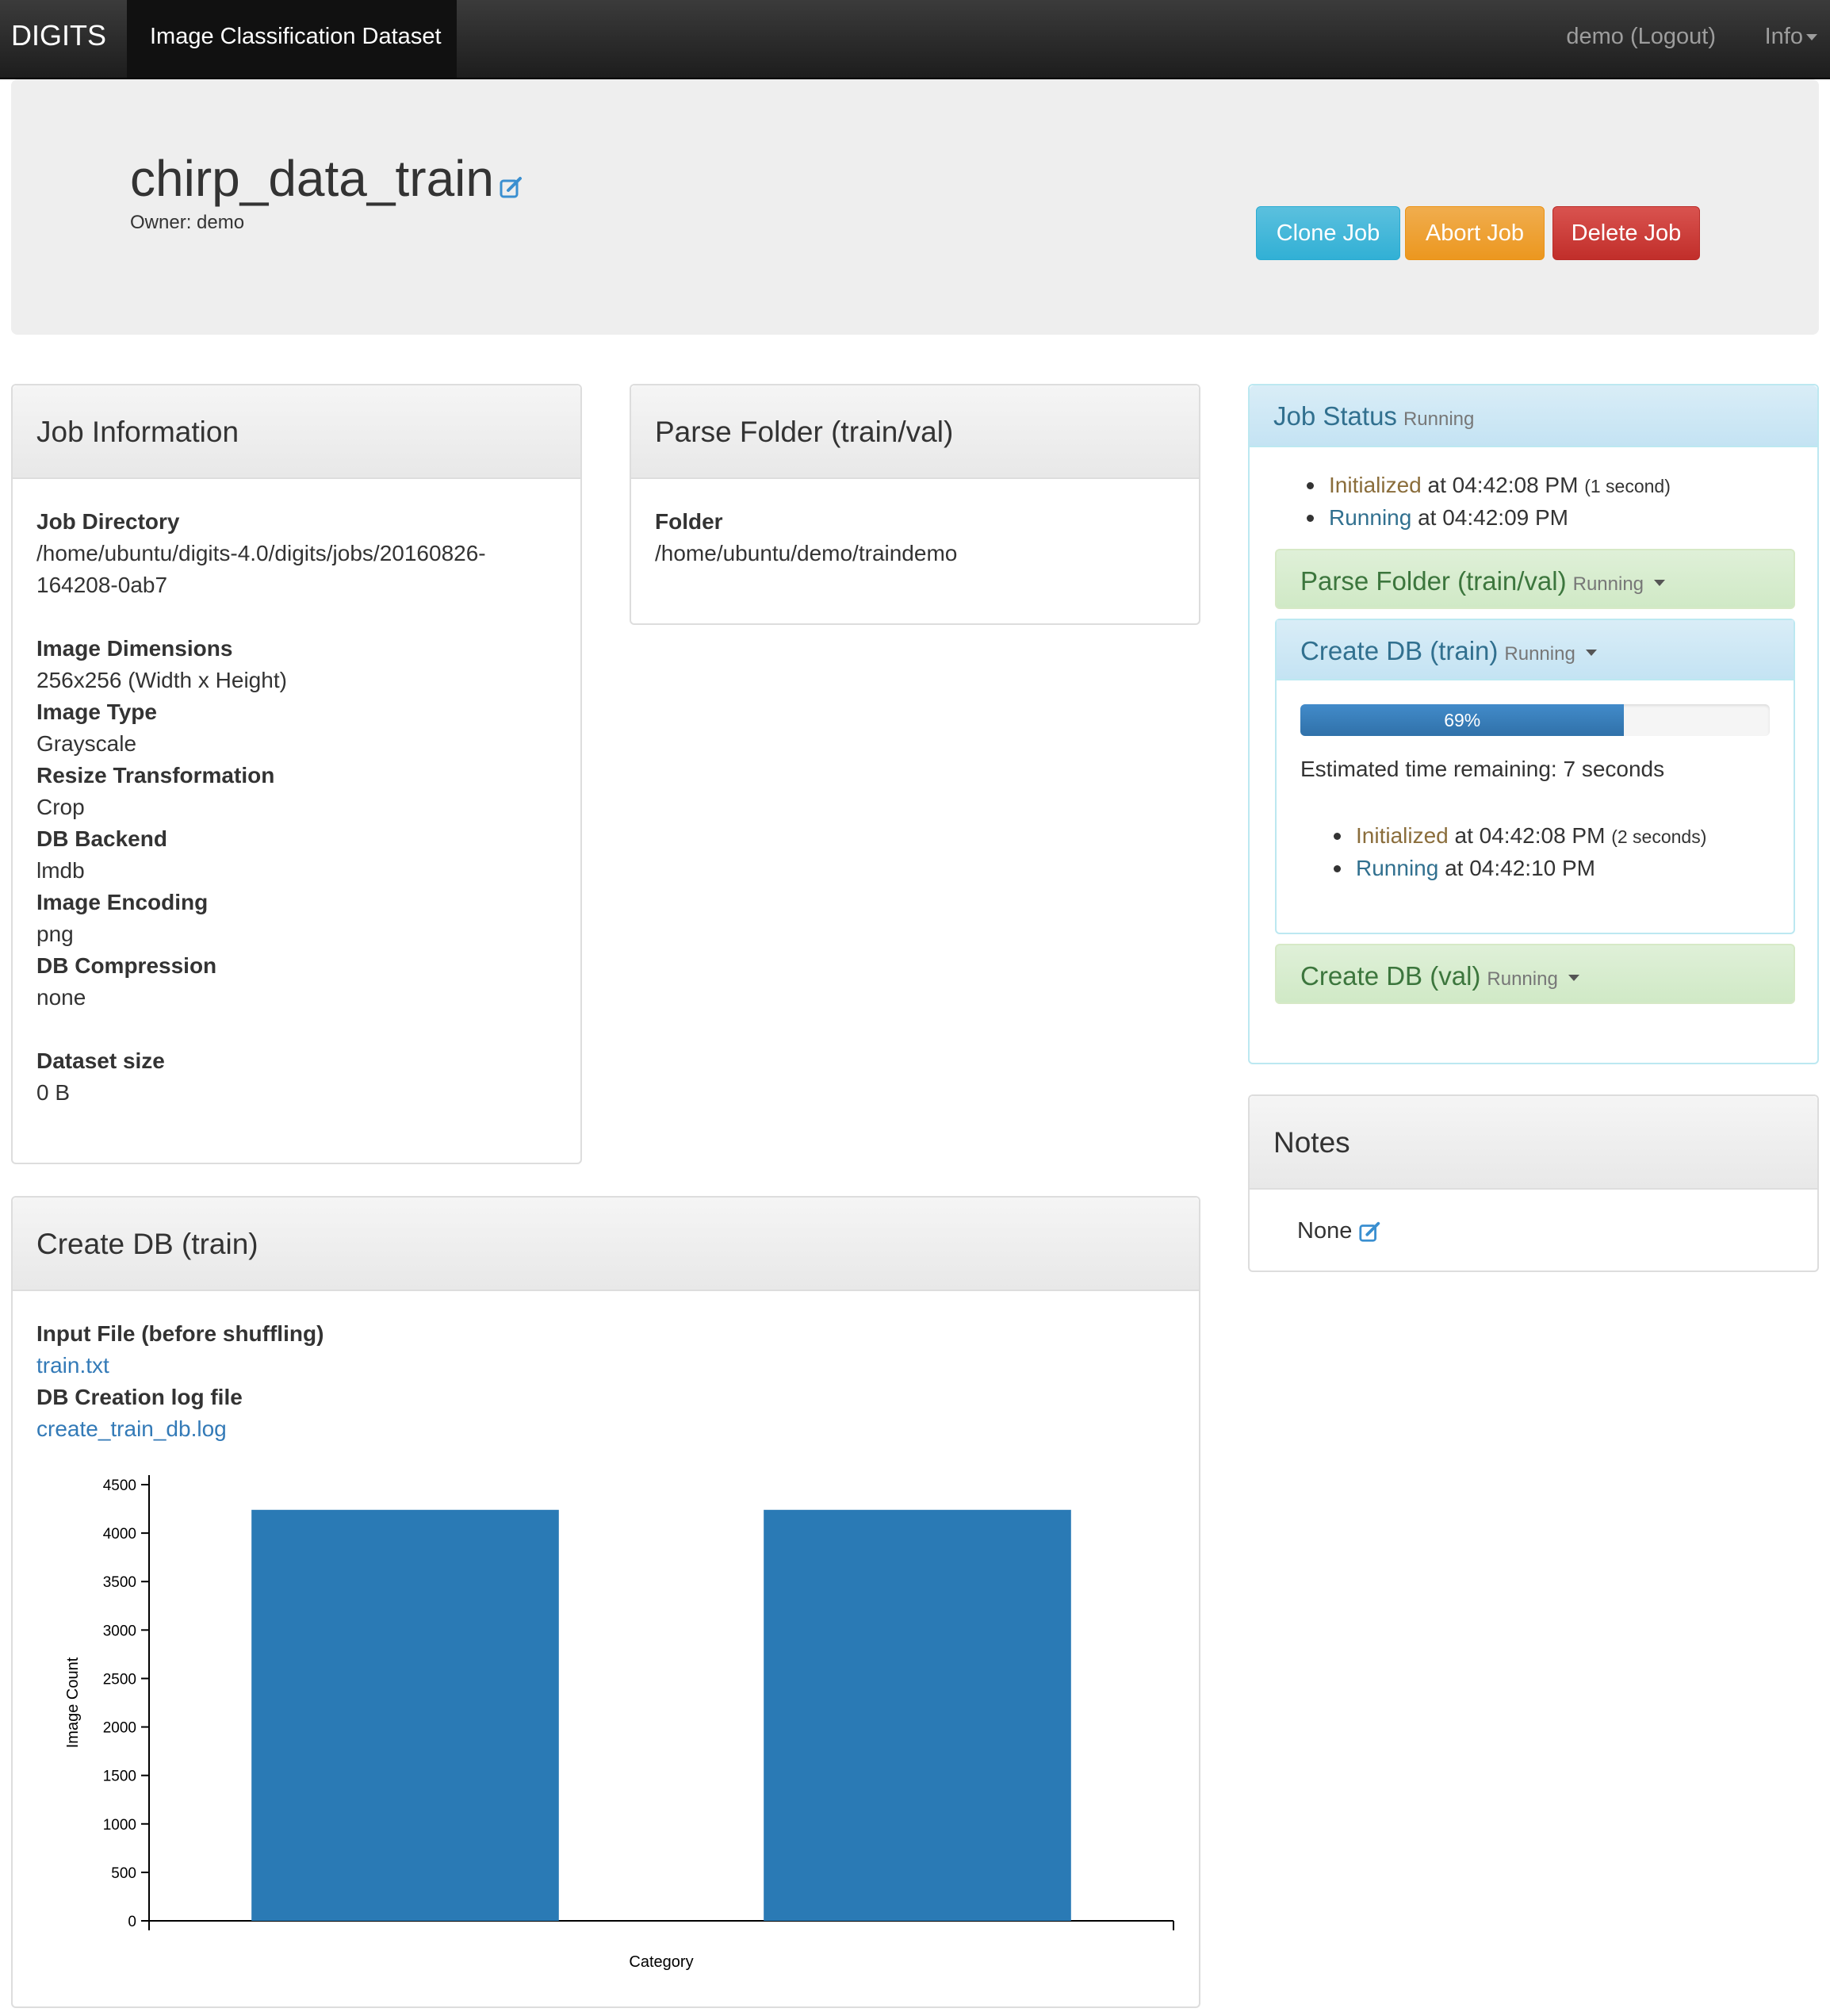  I want to click on notes-panel: Notes None, so click(1533, 1183).